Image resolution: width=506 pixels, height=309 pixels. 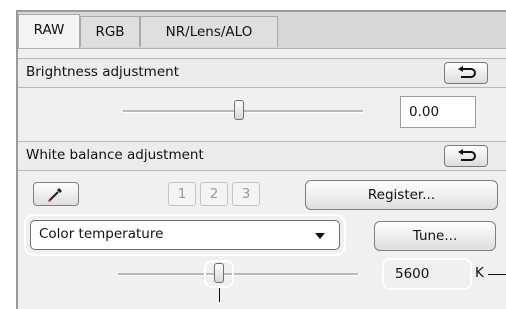 I want to click on thumb-callout-line, so click(x=219, y=295).